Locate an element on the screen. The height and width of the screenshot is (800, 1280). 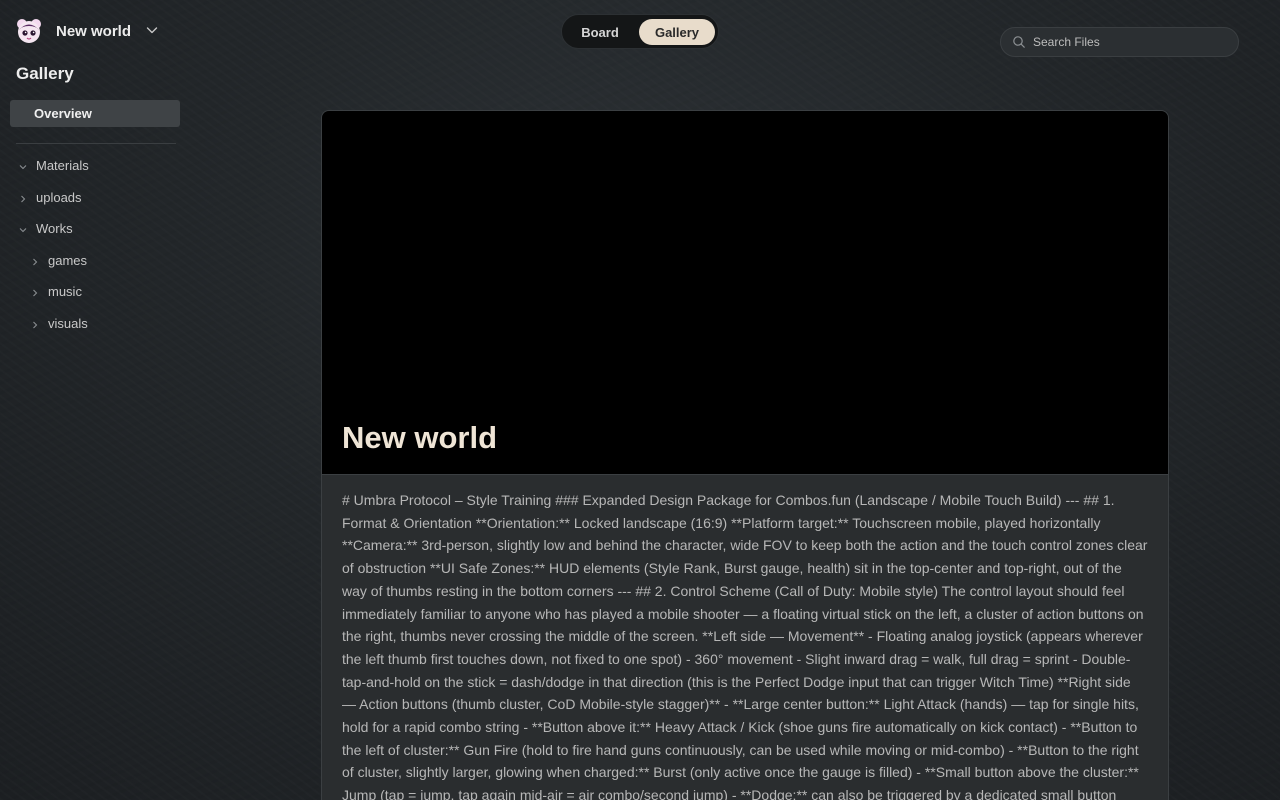
gallery-tab: Gallery is located at coordinates (677, 32).